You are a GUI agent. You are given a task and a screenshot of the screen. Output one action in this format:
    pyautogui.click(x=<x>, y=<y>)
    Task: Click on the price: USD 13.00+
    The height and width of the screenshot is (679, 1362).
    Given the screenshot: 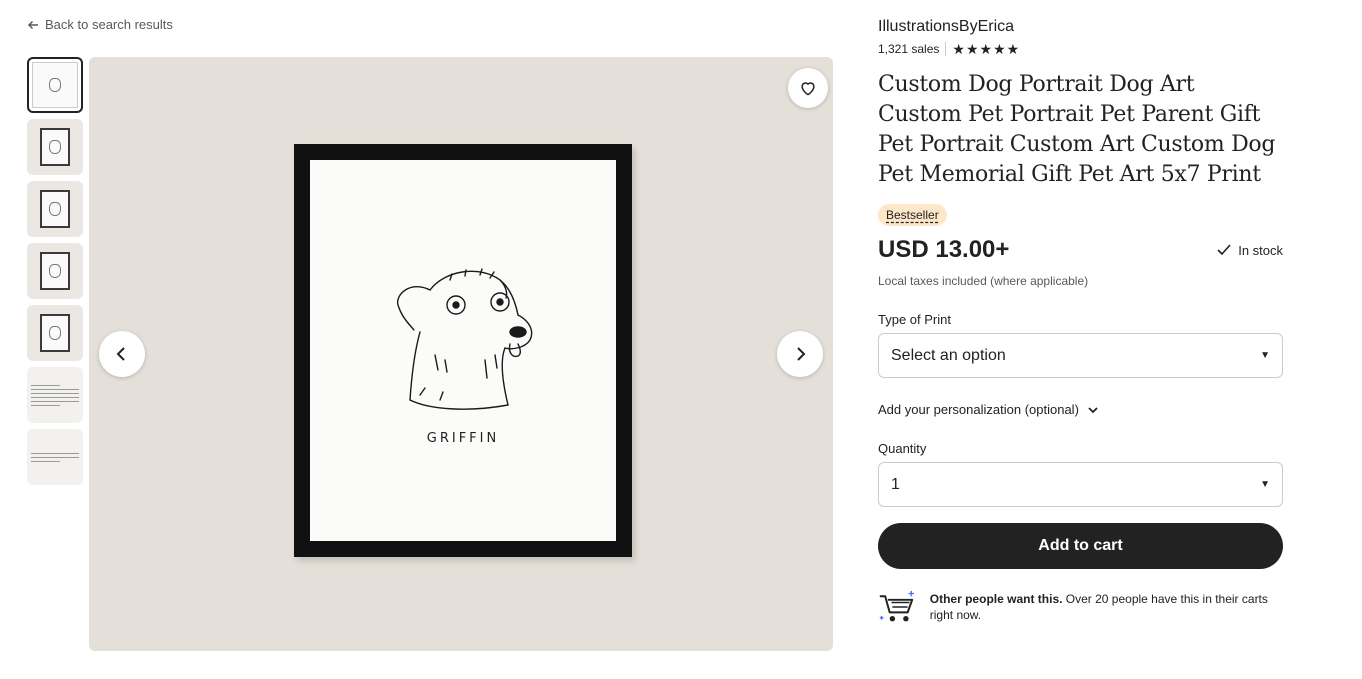 What is the action you would take?
    pyautogui.click(x=944, y=249)
    